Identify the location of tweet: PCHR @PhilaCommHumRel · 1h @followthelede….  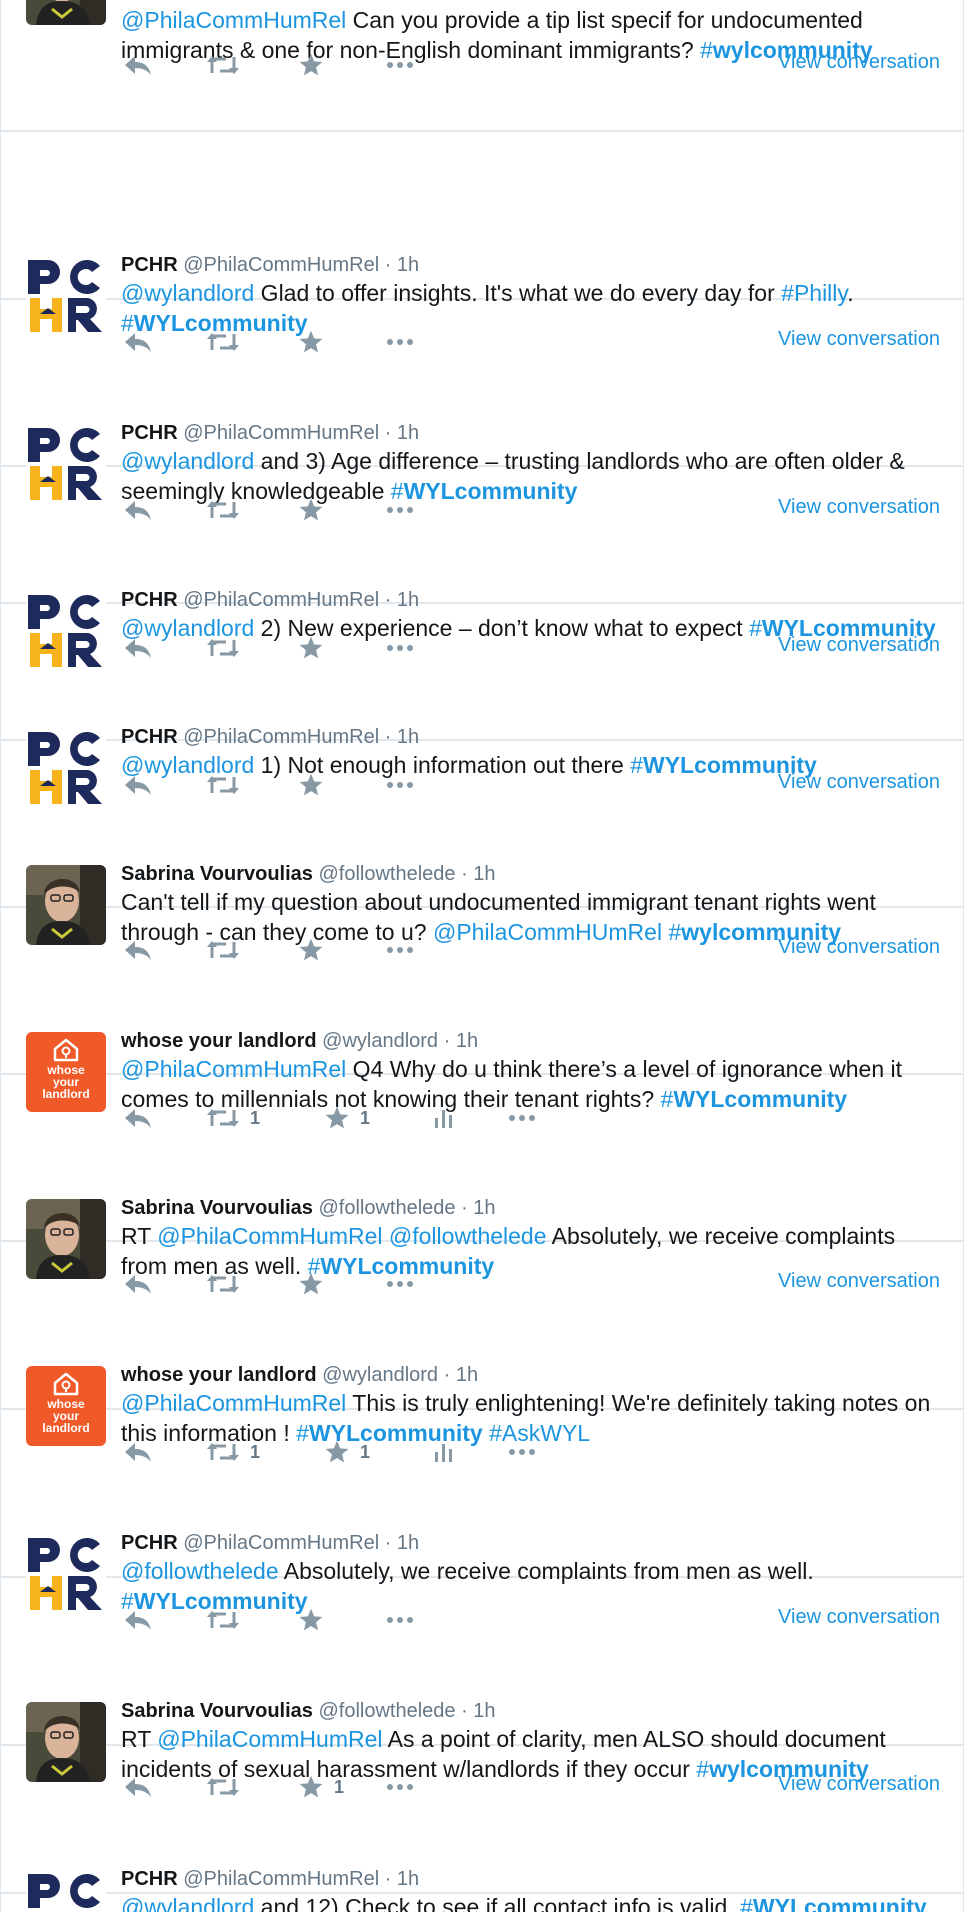
(482, 1520).